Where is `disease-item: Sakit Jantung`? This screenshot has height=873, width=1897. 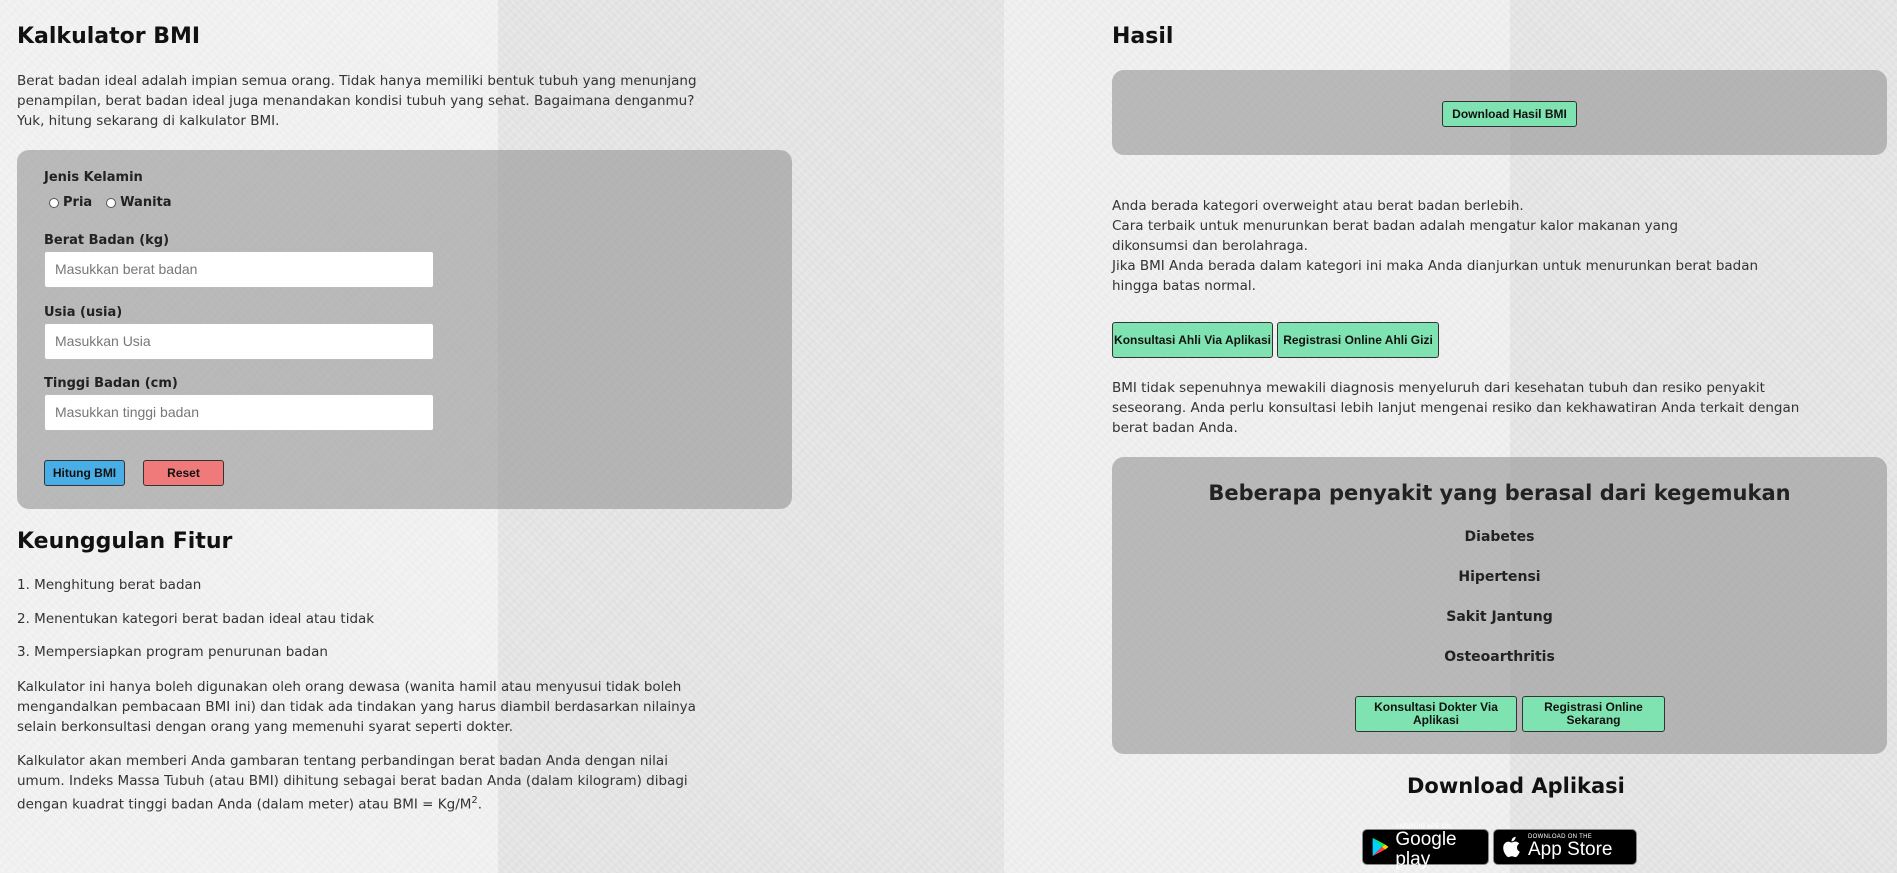 disease-item: Sakit Jantung is located at coordinates (1499, 617).